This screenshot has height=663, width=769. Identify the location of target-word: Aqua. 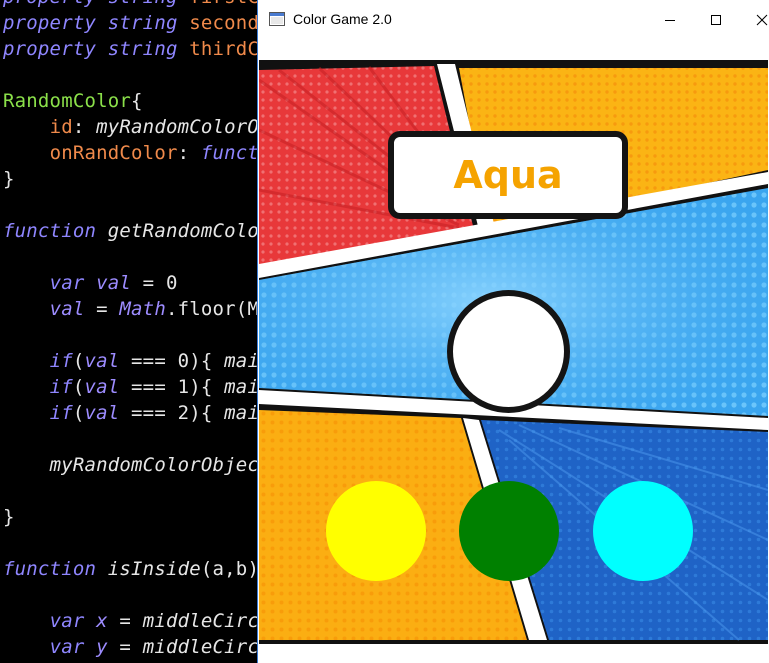
(508, 175).